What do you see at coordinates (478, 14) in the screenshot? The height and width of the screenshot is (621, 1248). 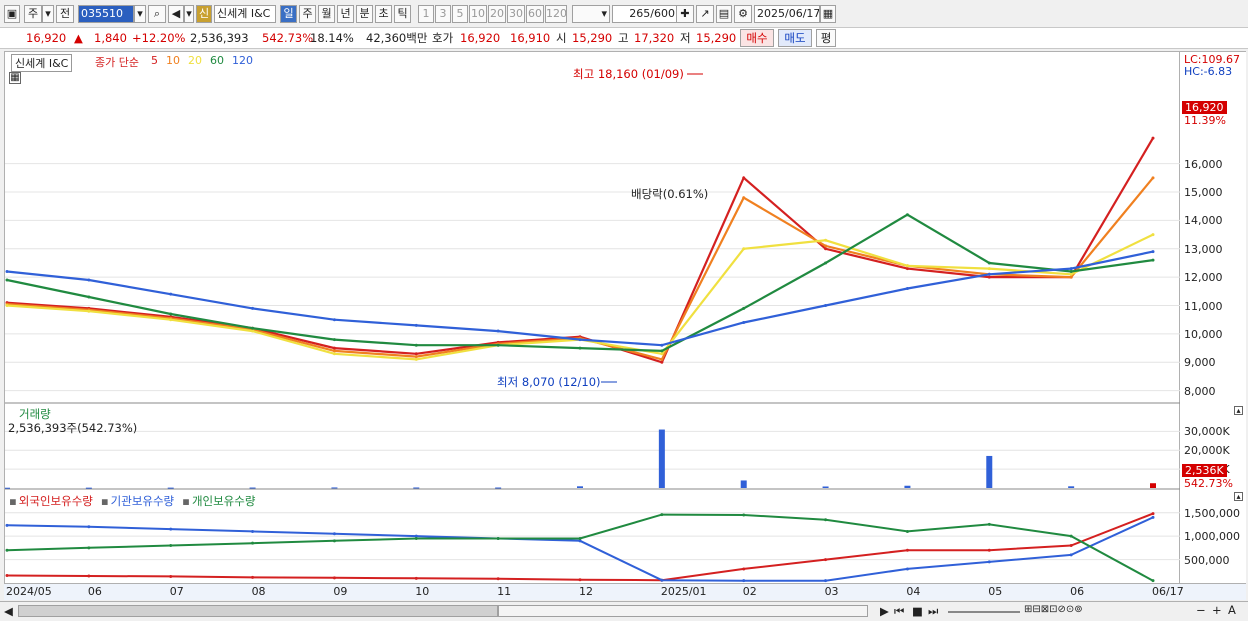 I see `interval-tab: 10` at bounding box center [478, 14].